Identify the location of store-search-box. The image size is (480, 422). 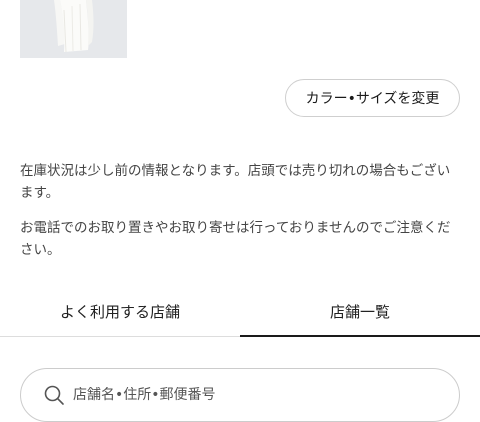
(240, 395).